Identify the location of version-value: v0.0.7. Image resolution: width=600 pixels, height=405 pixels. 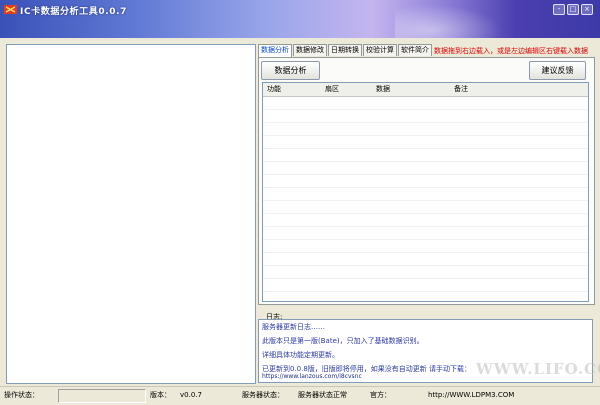
(191, 395).